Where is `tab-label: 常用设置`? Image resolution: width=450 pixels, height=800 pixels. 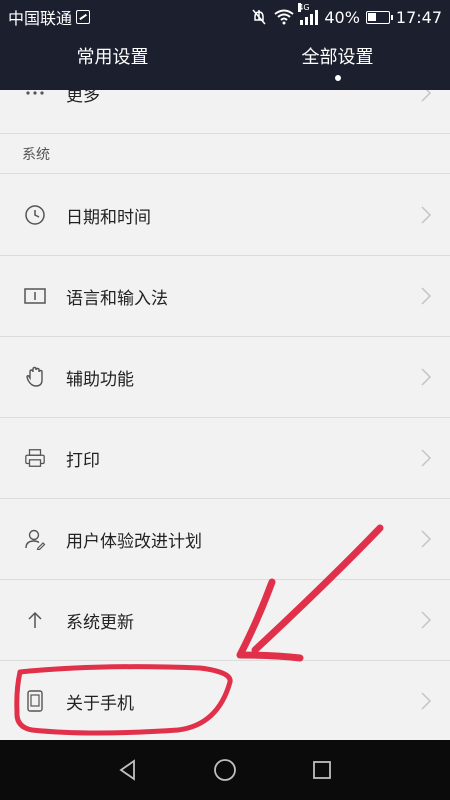 tab-label: 常用设置 is located at coordinates (112, 57).